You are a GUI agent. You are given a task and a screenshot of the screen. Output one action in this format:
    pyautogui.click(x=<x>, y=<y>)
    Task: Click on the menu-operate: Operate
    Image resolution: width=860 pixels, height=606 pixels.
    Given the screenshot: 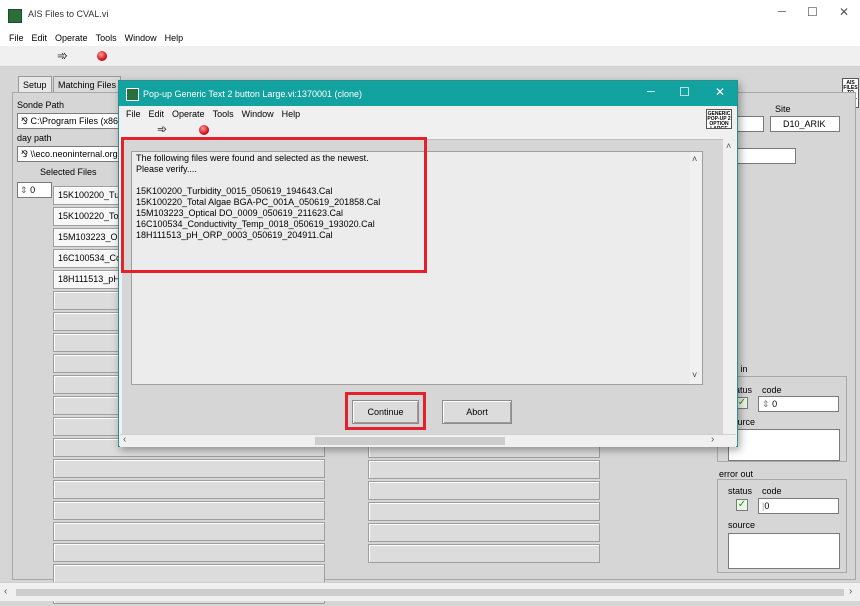 What is the action you would take?
    pyautogui.click(x=71, y=38)
    